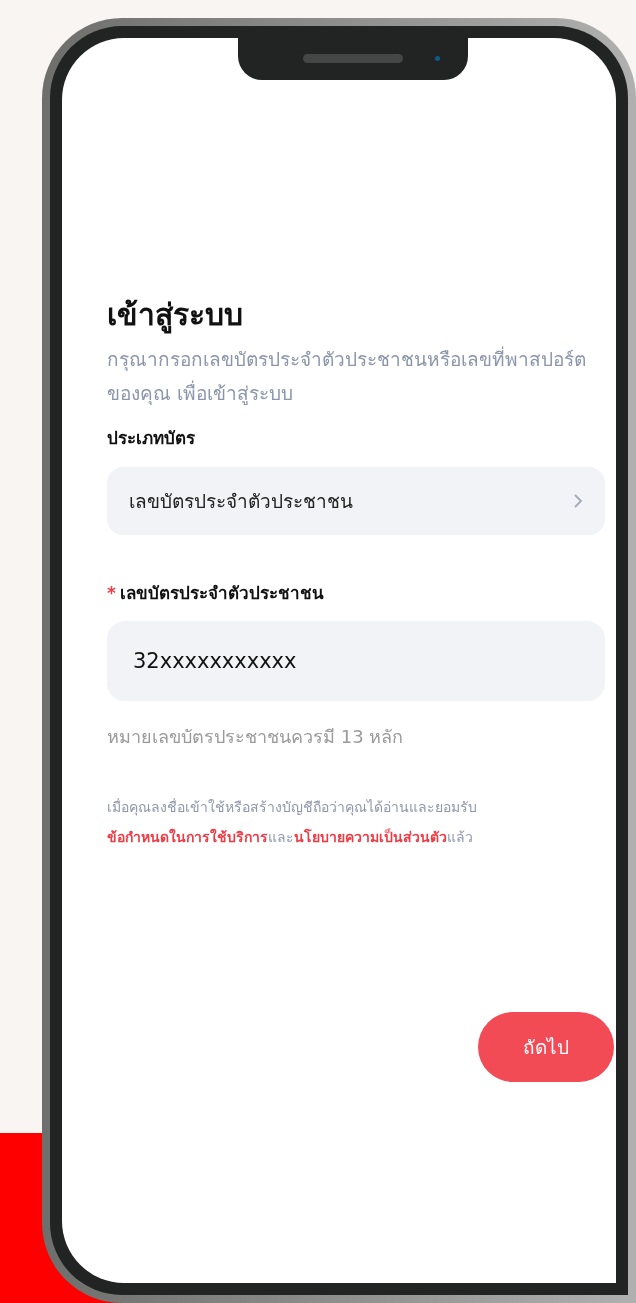 The height and width of the screenshot is (1303, 636). I want to click on helper-text: หมายเลขบัตรประชาชนควรมี 13 หลัก, so click(256, 736).